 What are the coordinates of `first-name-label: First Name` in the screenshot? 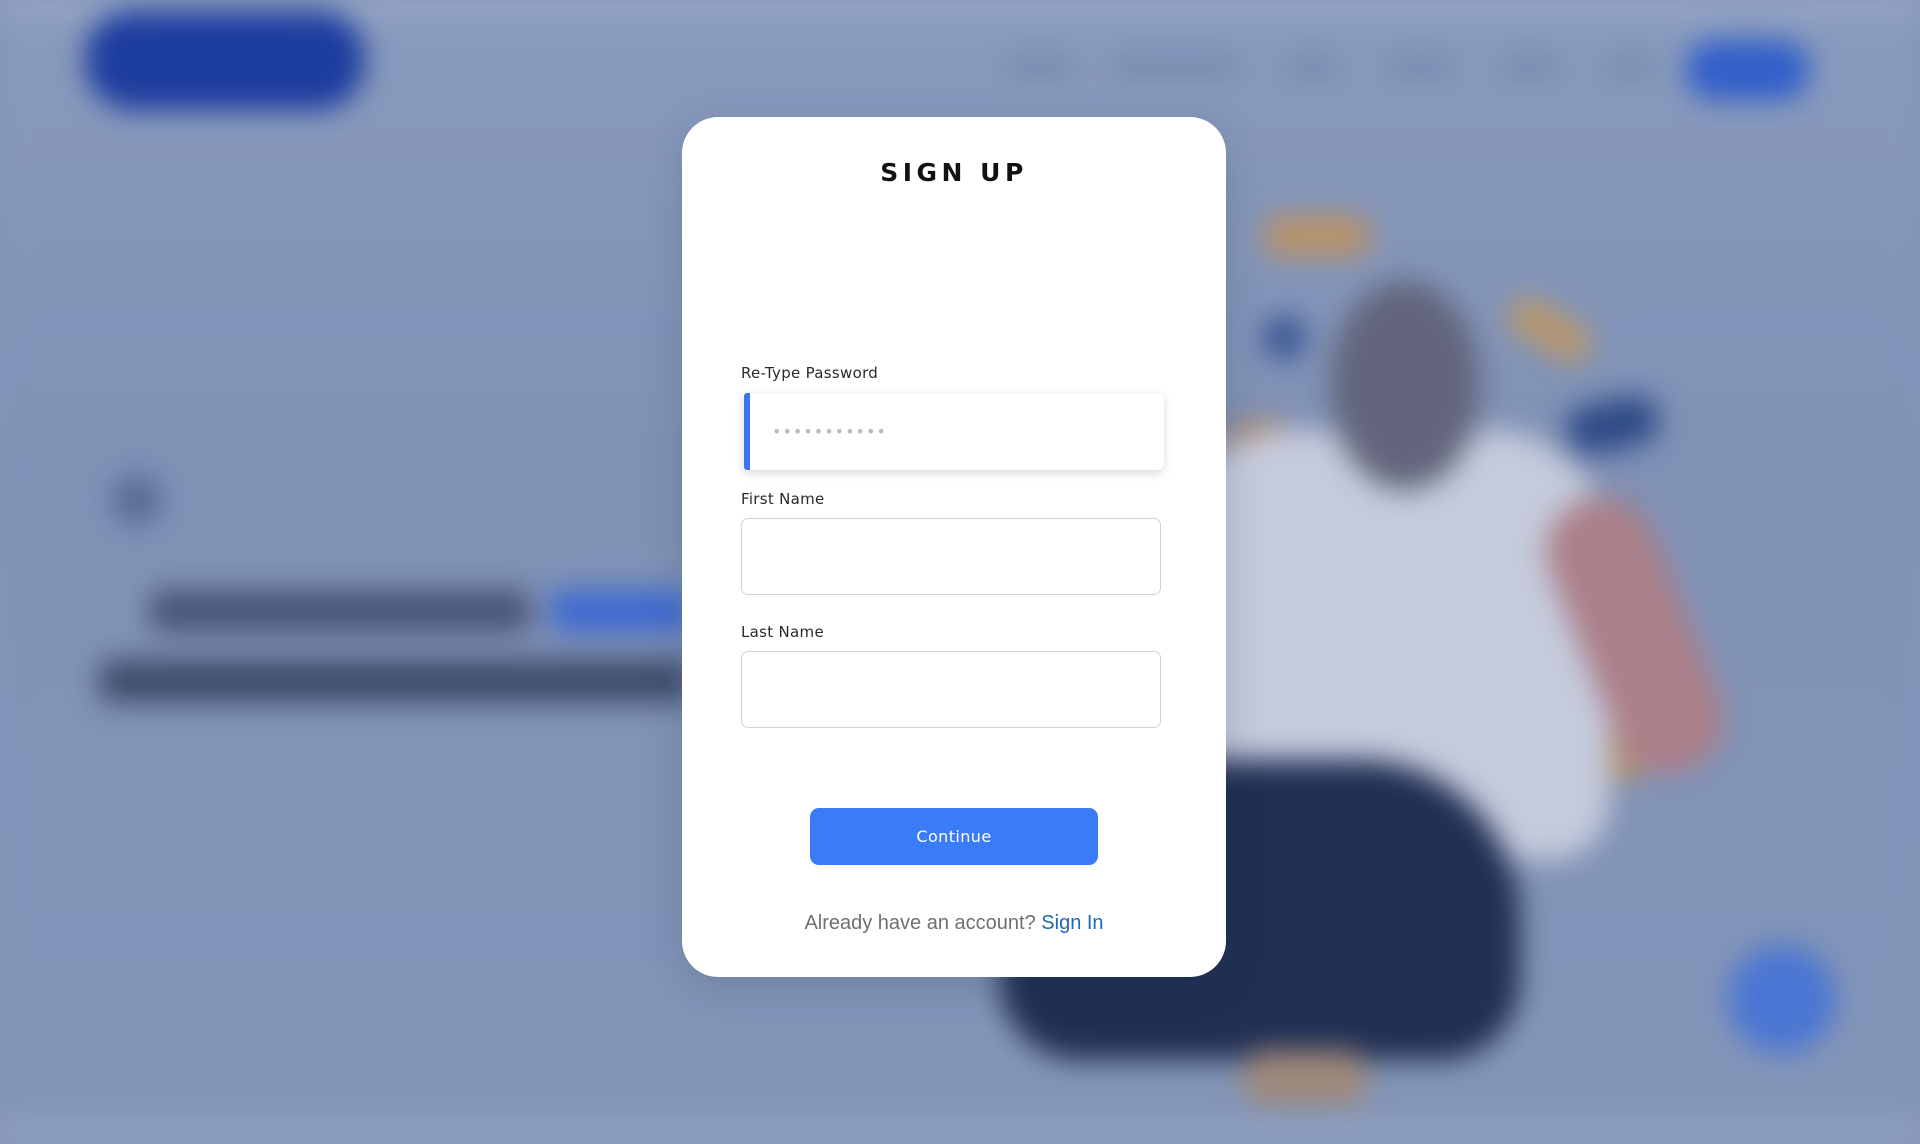 It's located at (783, 499).